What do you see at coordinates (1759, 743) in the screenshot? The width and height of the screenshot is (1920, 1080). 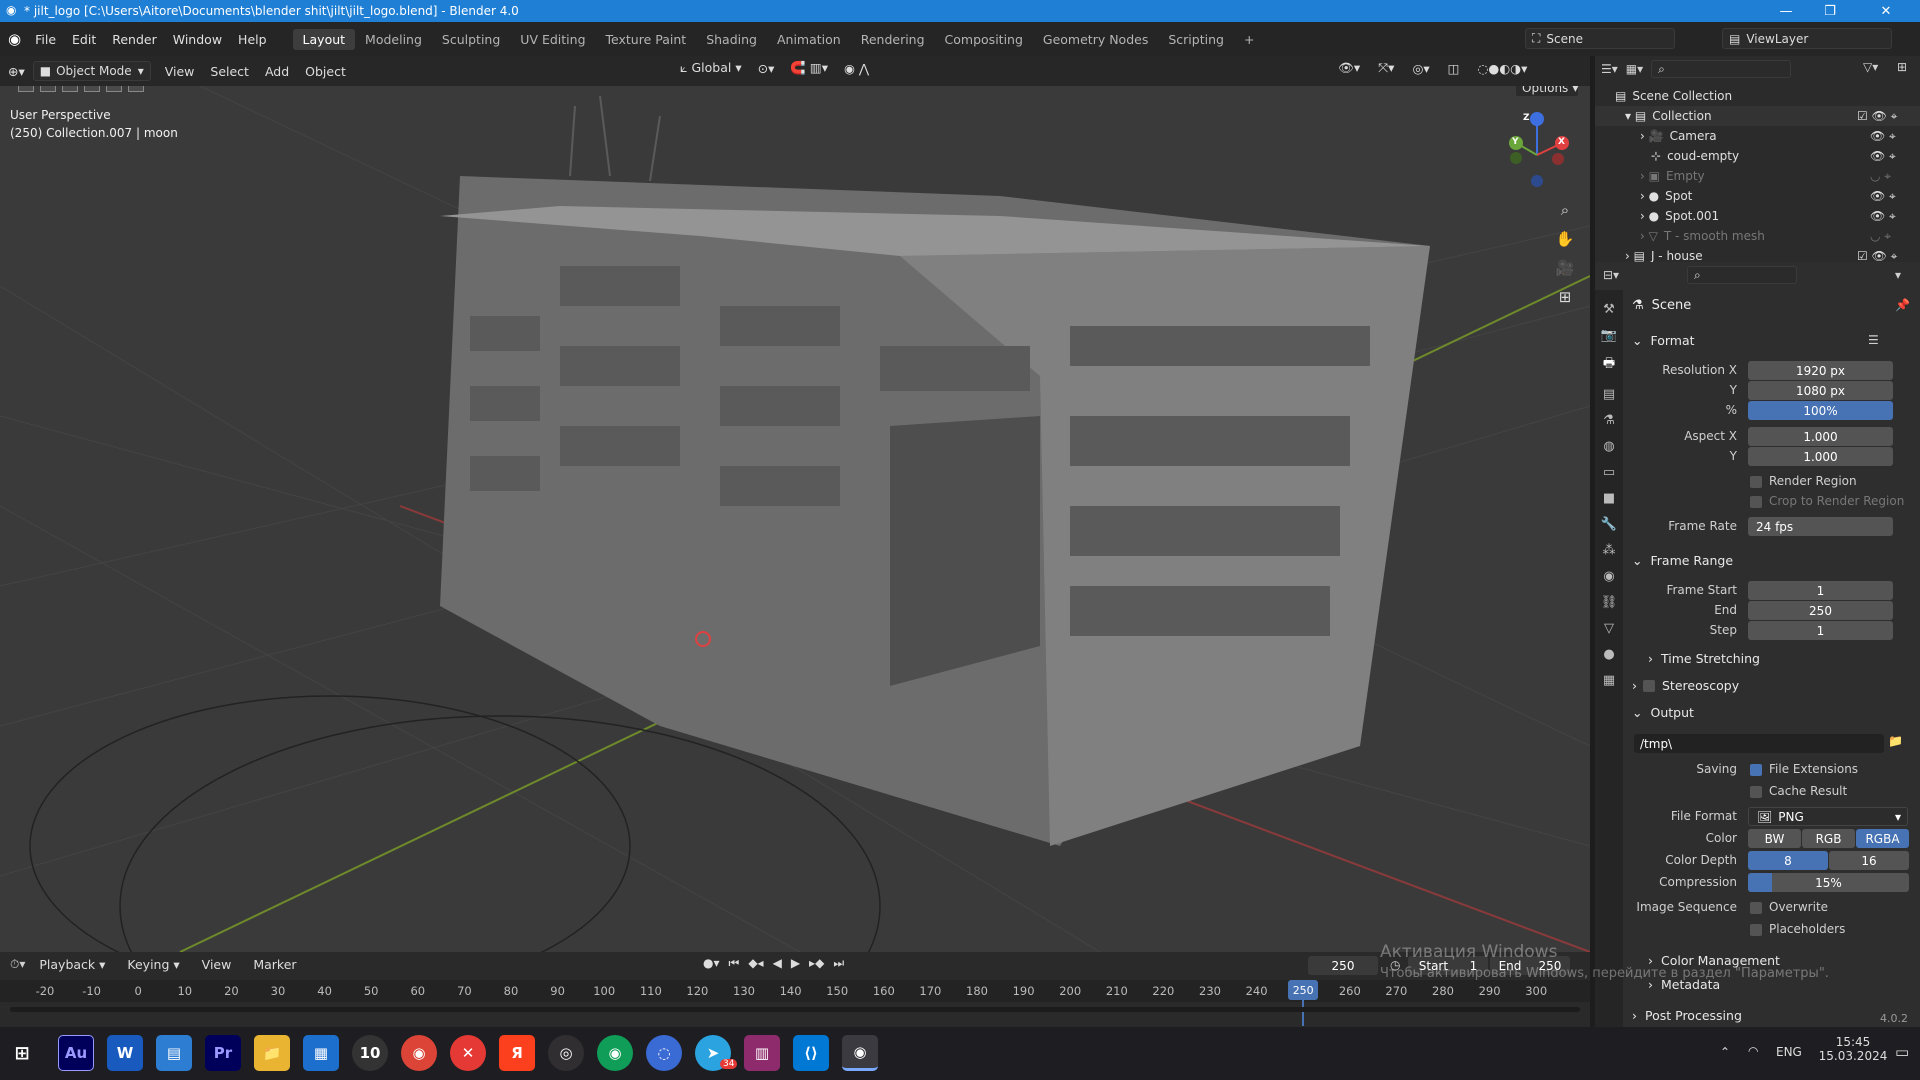 I see `output-path-input: /tmp\` at bounding box center [1759, 743].